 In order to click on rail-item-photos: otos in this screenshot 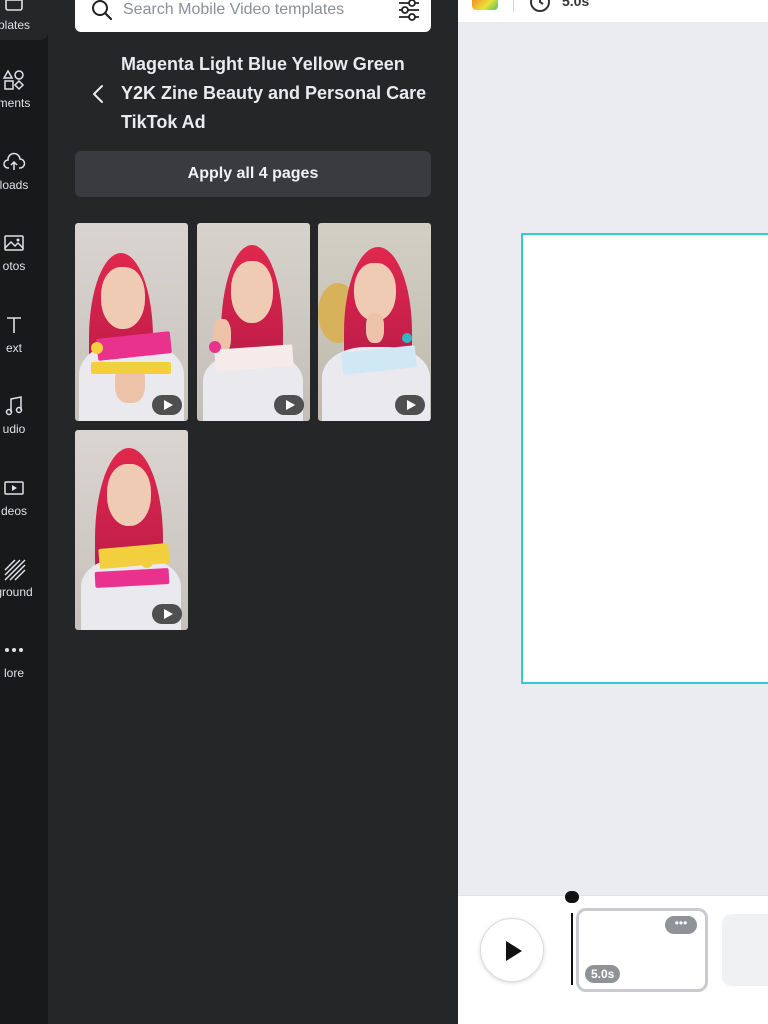, I will do `click(24, 257)`.